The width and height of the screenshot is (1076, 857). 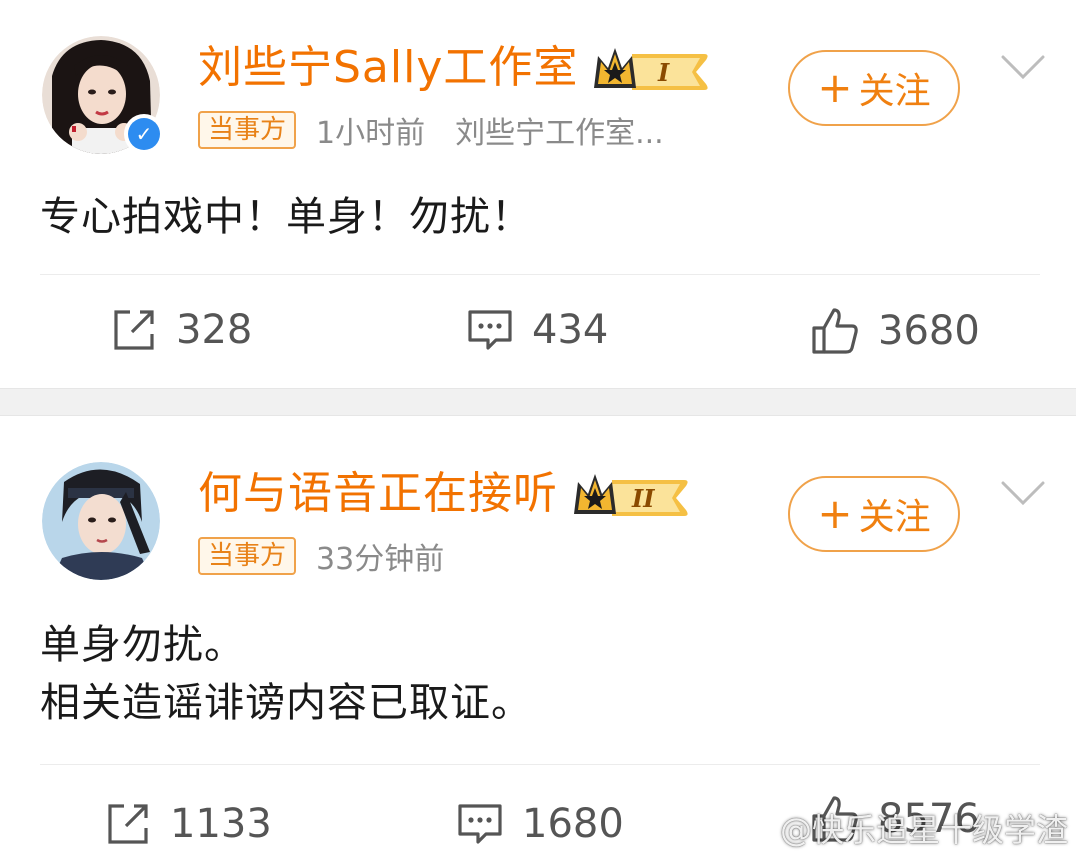 I want to click on repost-count: 328, so click(x=214, y=330).